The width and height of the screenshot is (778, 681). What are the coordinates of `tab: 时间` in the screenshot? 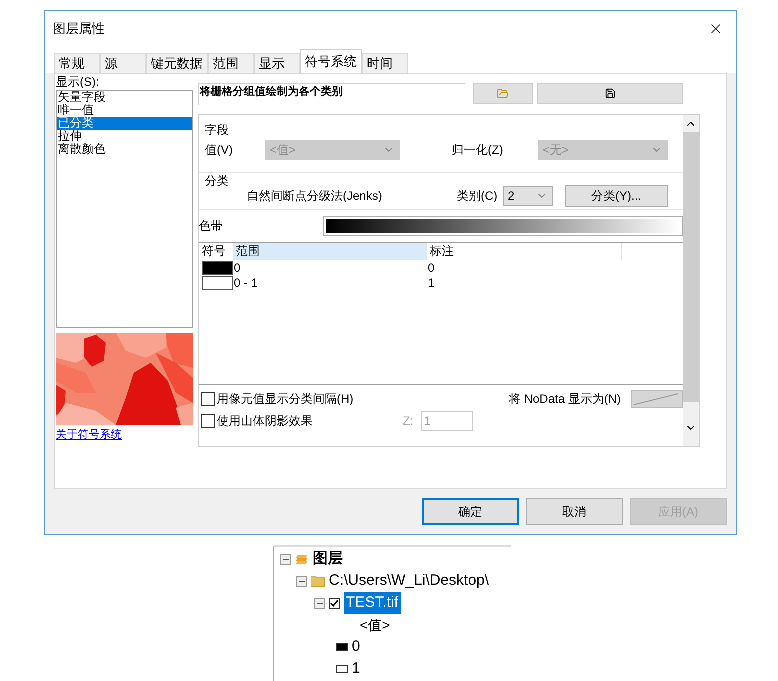 It's located at (385, 63).